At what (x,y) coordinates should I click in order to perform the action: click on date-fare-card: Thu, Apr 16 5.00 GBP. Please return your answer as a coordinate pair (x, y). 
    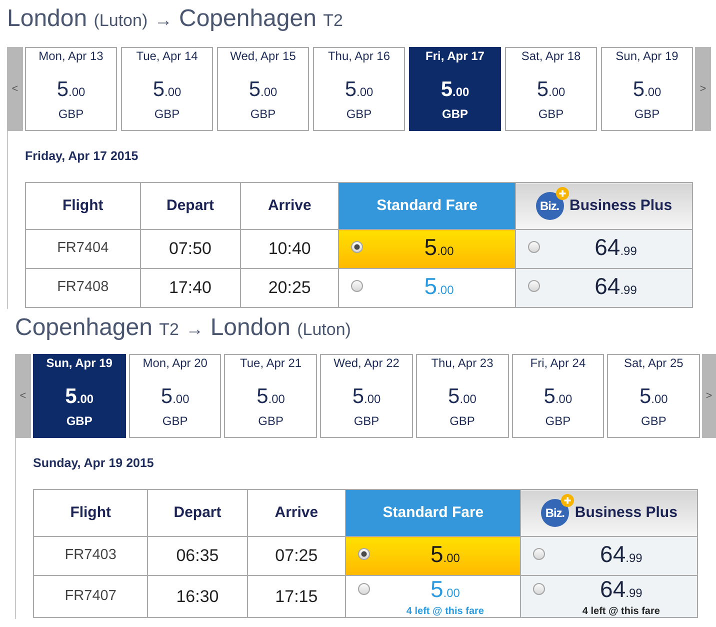
    Looking at the image, I should click on (359, 89).